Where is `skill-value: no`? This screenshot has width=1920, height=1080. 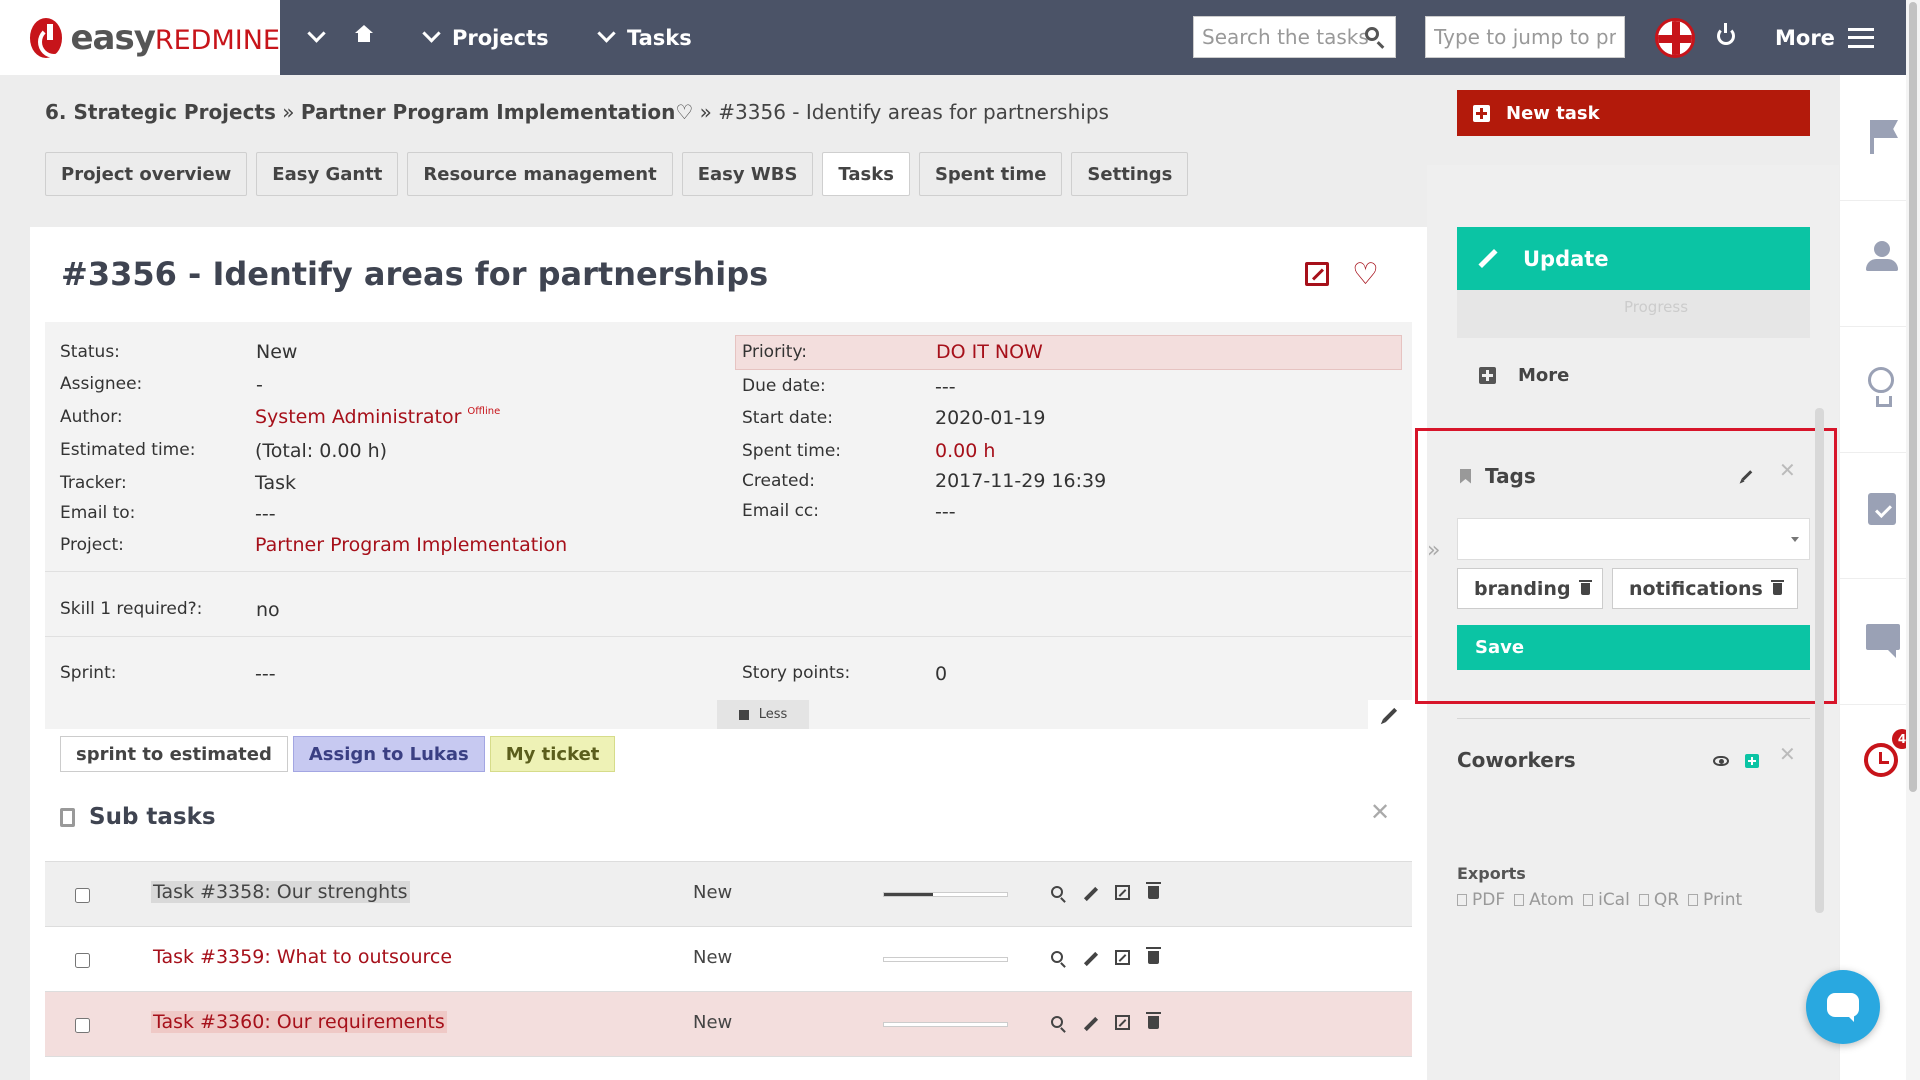
skill-value: no is located at coordinates (268, 610).